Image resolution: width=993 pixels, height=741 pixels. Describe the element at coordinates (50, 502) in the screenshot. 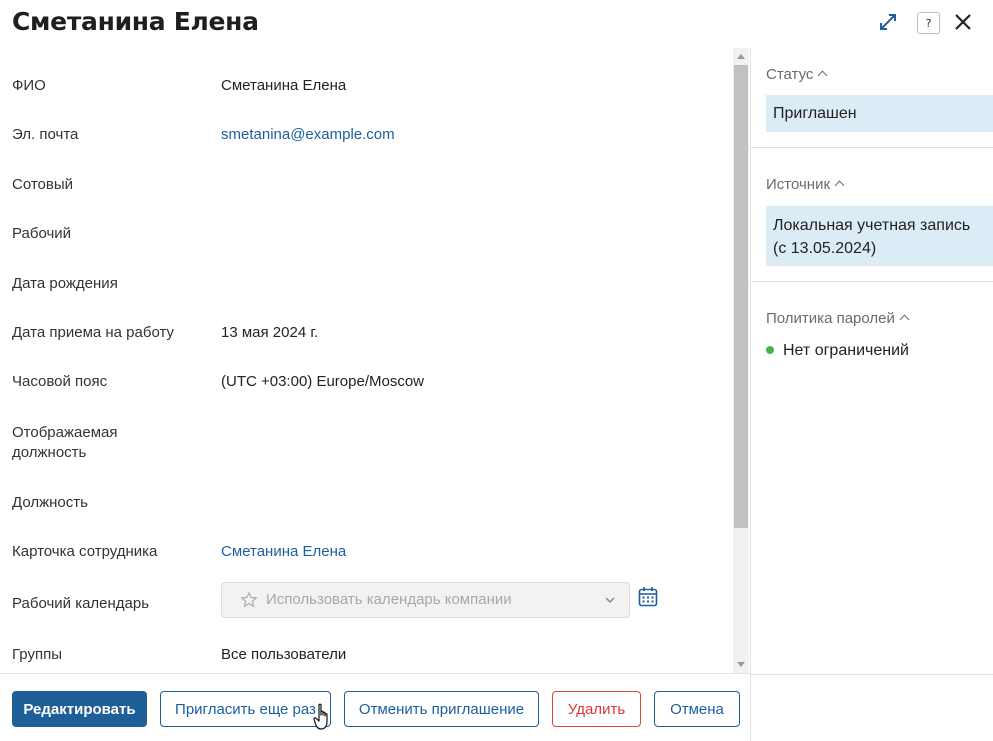

I see `field-label: Должность` at that location.